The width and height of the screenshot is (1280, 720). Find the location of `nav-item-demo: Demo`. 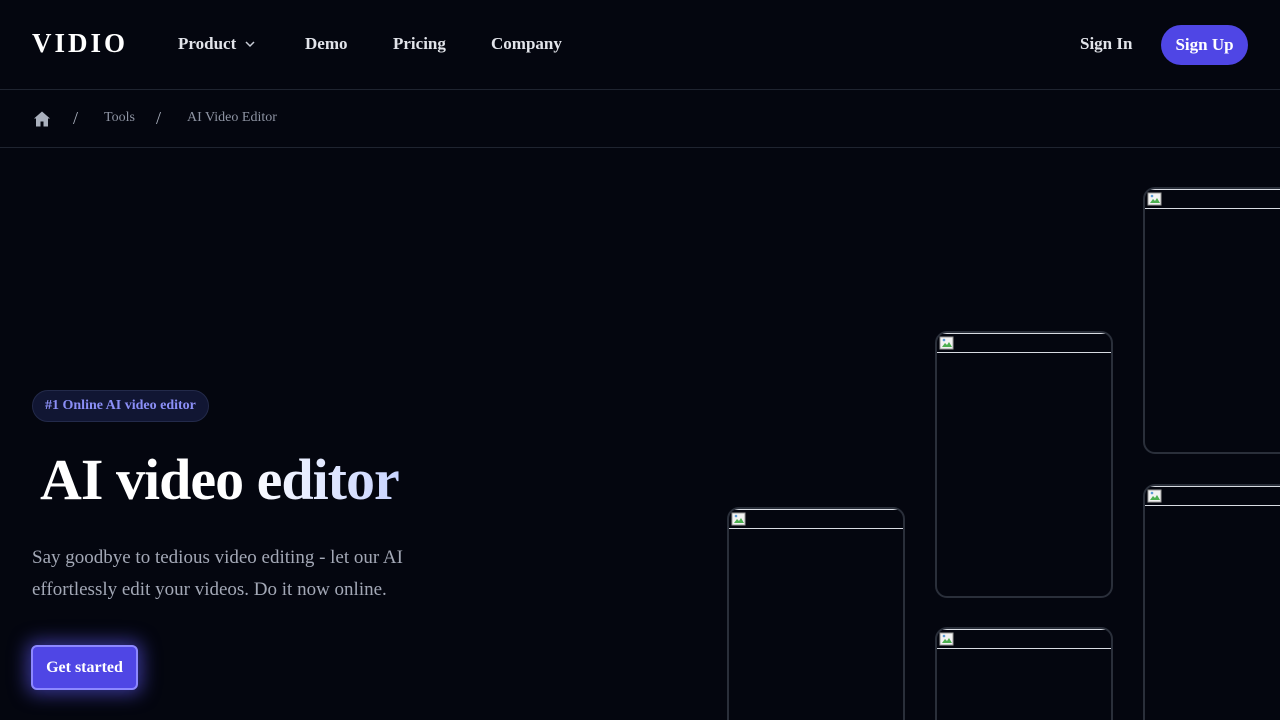

nav-item-demo: Demo is located at coordinates (326, 44).